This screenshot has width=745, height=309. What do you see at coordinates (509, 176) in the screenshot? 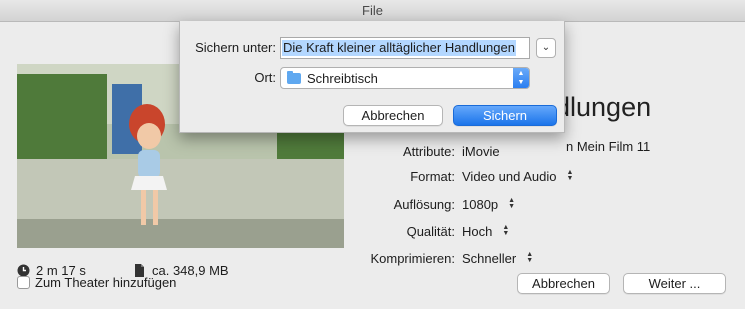
I see `format-value: Video und Audio` at bounding box center [509, 176].